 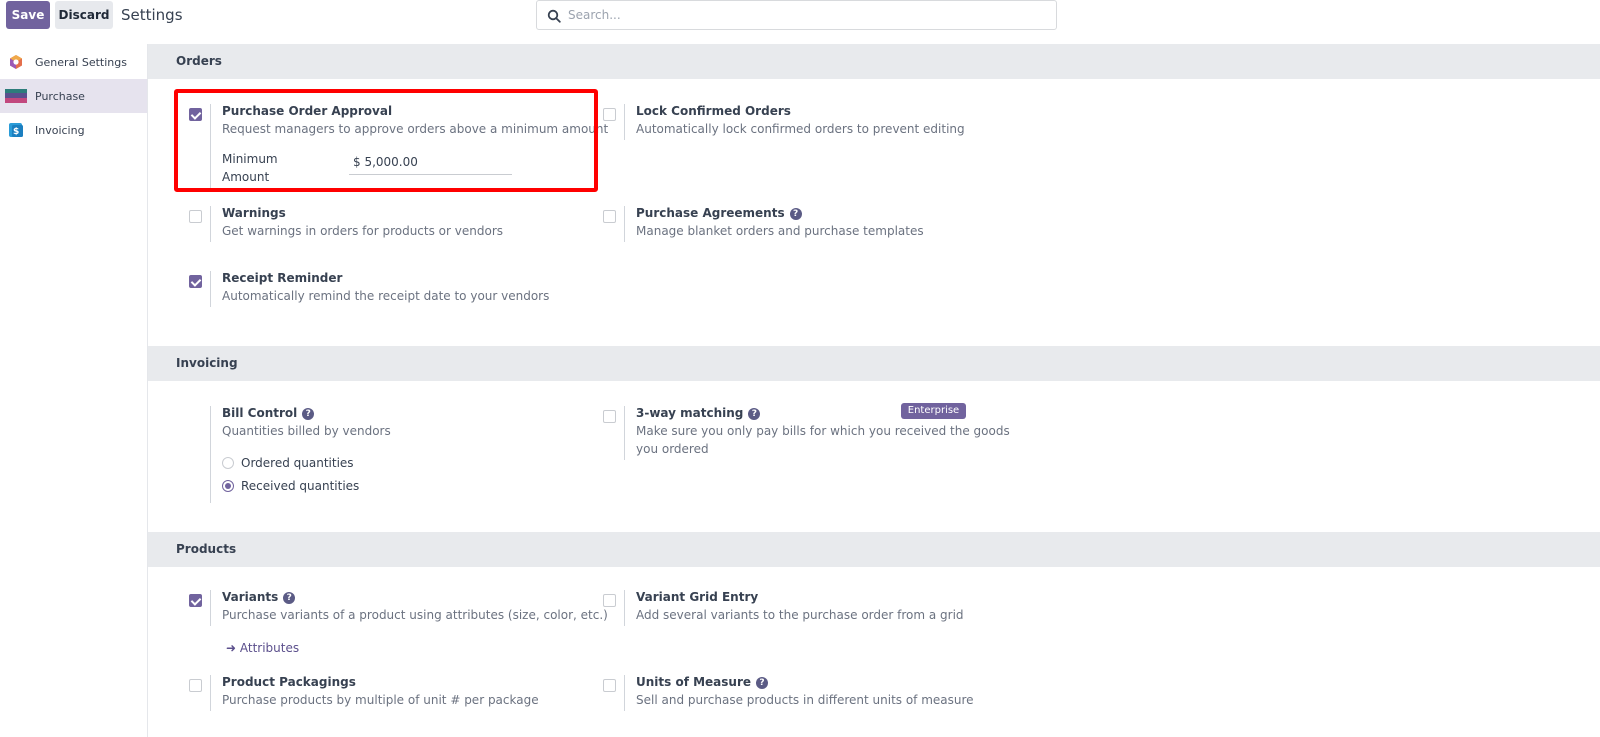 What do you see at coordinates (874, 363) in the screenshot?
I see `section-header-invoicing: Invoicing` at bounding box center [874, 363].